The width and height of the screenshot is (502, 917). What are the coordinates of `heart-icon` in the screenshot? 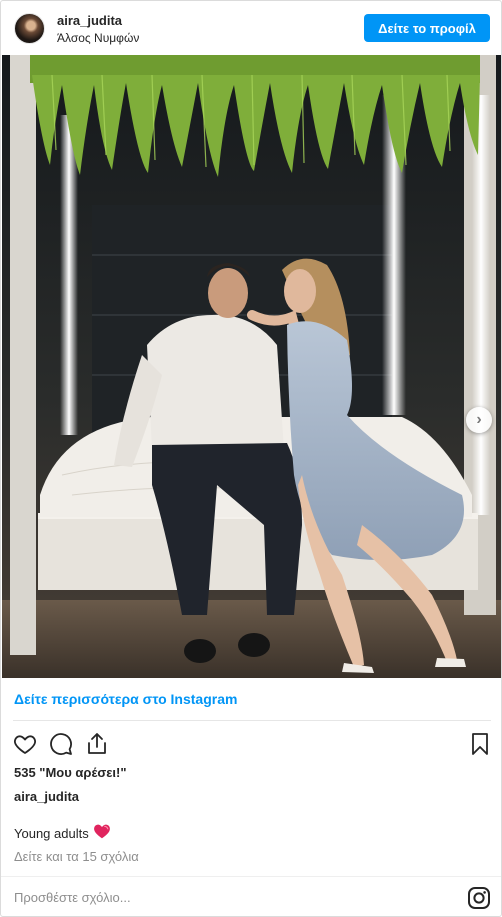 It's located at (102, 833).